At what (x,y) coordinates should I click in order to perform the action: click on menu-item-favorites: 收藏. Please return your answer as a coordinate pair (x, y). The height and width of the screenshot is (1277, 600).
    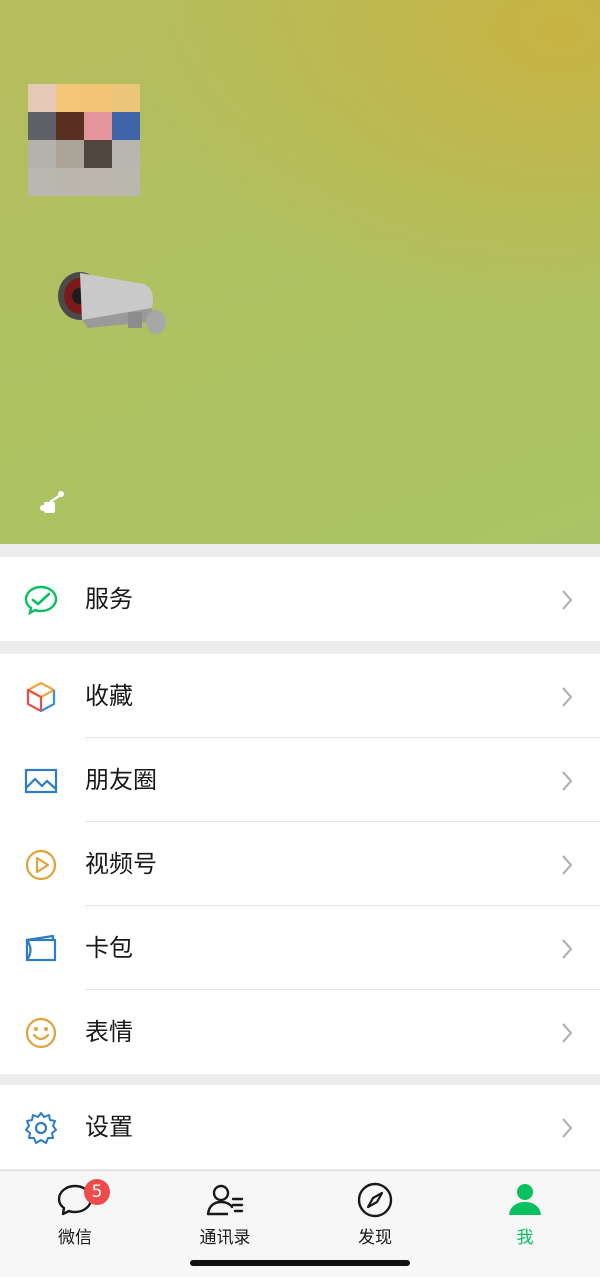
    Looking at the image, I should click on (300, 696).